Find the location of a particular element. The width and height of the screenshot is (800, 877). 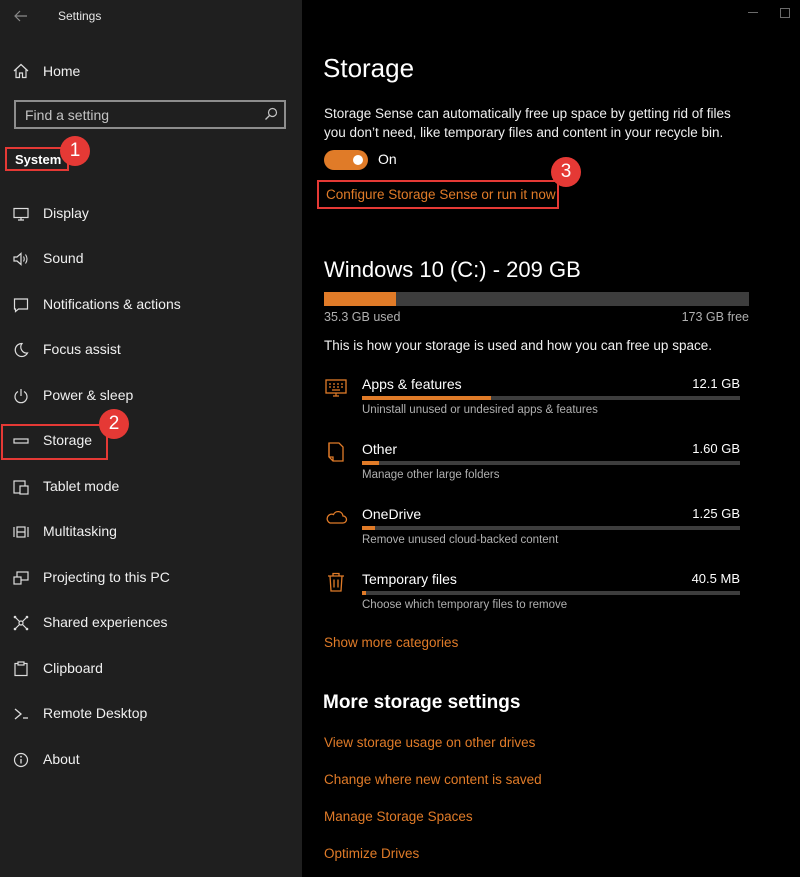

storage-sense-toggle is located at coordinates (346, 160).